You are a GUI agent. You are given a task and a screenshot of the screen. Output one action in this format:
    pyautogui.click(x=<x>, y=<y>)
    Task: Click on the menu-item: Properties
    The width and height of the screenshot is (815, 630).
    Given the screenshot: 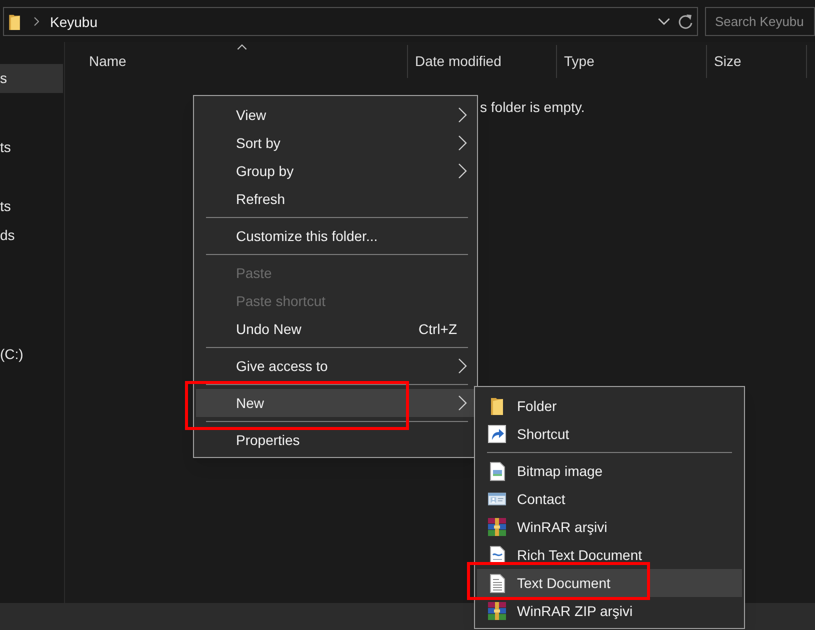 What is the action you would take?
    pyautogui.click(x=335, y=440)
    